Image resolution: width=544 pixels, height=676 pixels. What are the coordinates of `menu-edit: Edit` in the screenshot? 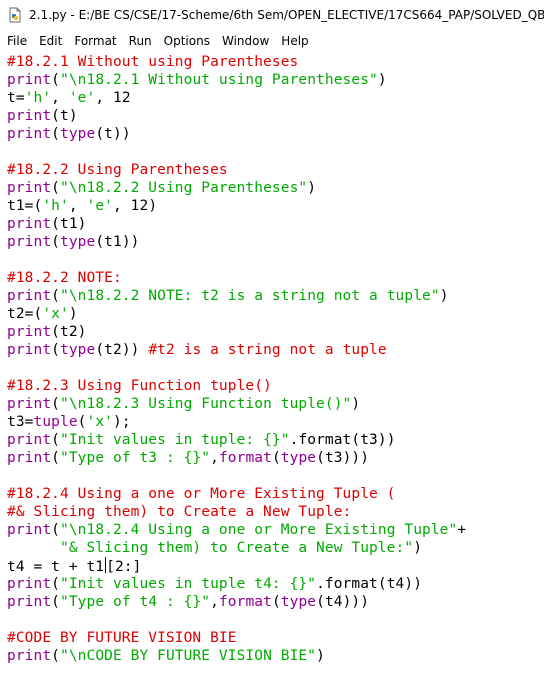 It's located at (50, 41).